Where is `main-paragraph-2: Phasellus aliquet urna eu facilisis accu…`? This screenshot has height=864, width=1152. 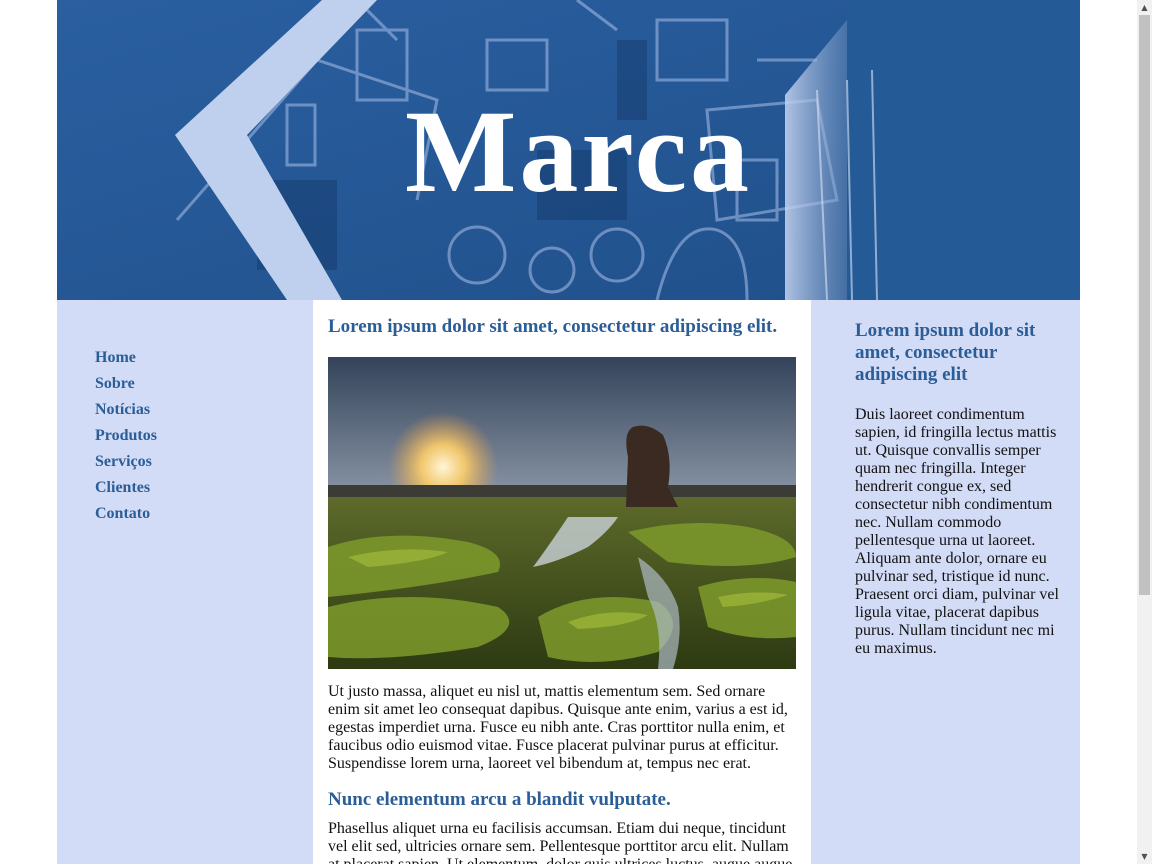
main-paragraph-2: Phasellus aliquet urna eu facilisis accu… is located at coordinates (560, 842).